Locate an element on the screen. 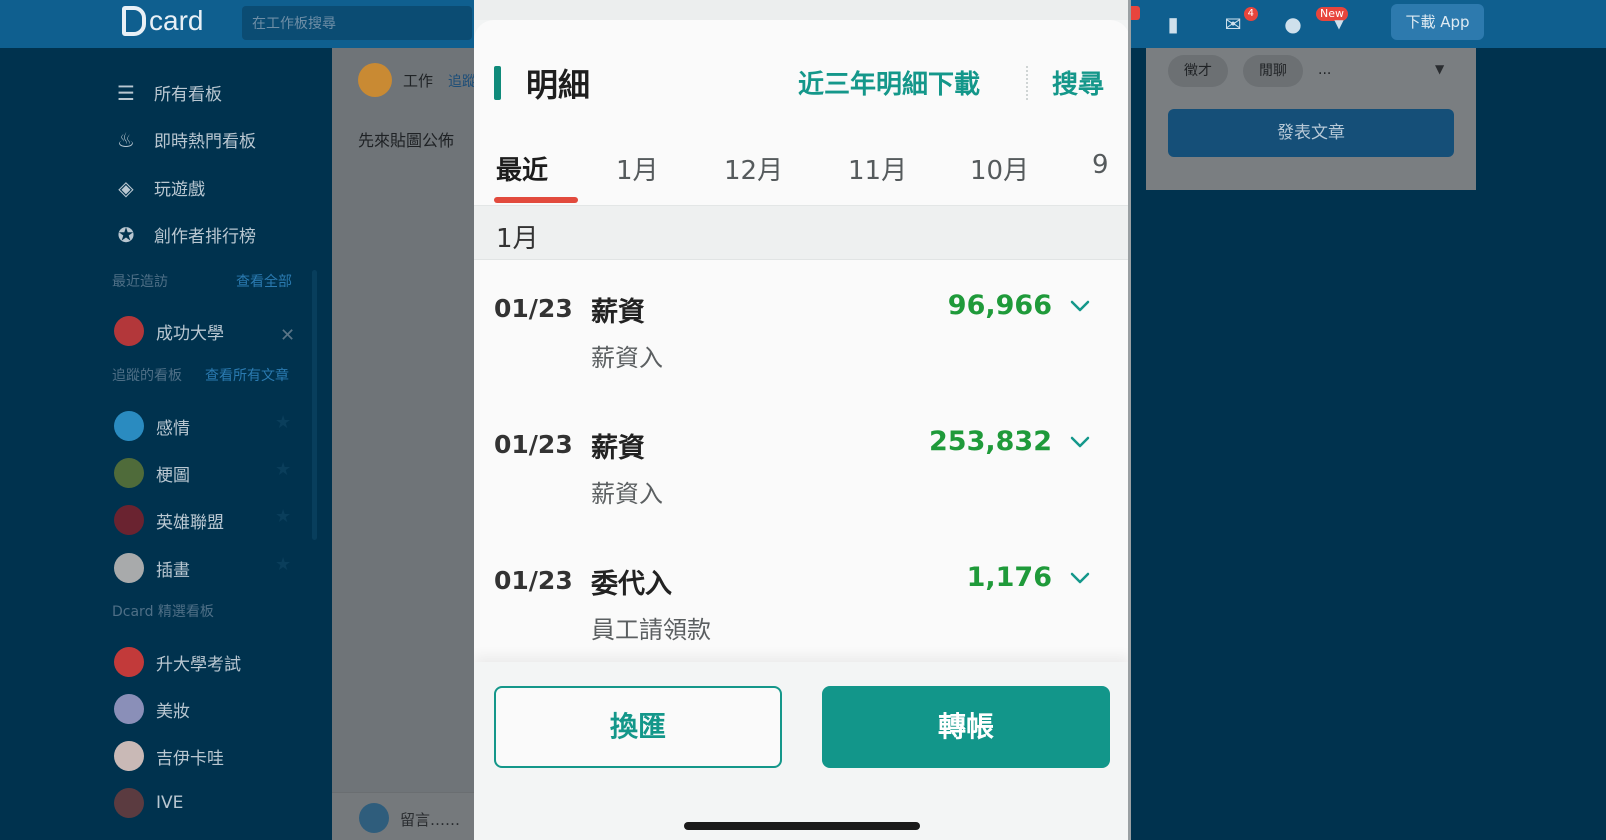  download-app-button: 下載 App is located at coordinates (1437, 22).